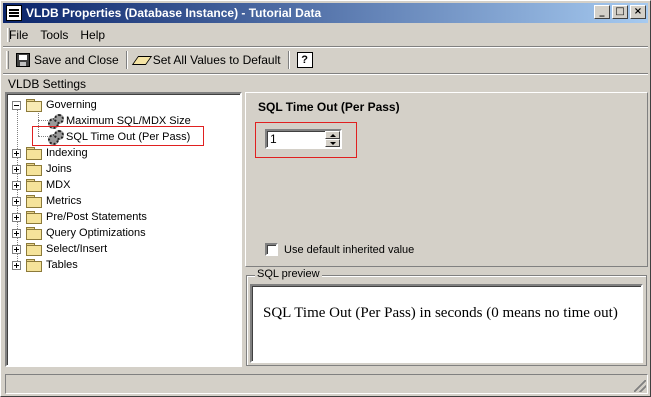 This screenshot has height=397, width=651. I want to click on spin-up-button, so click(332, 135).